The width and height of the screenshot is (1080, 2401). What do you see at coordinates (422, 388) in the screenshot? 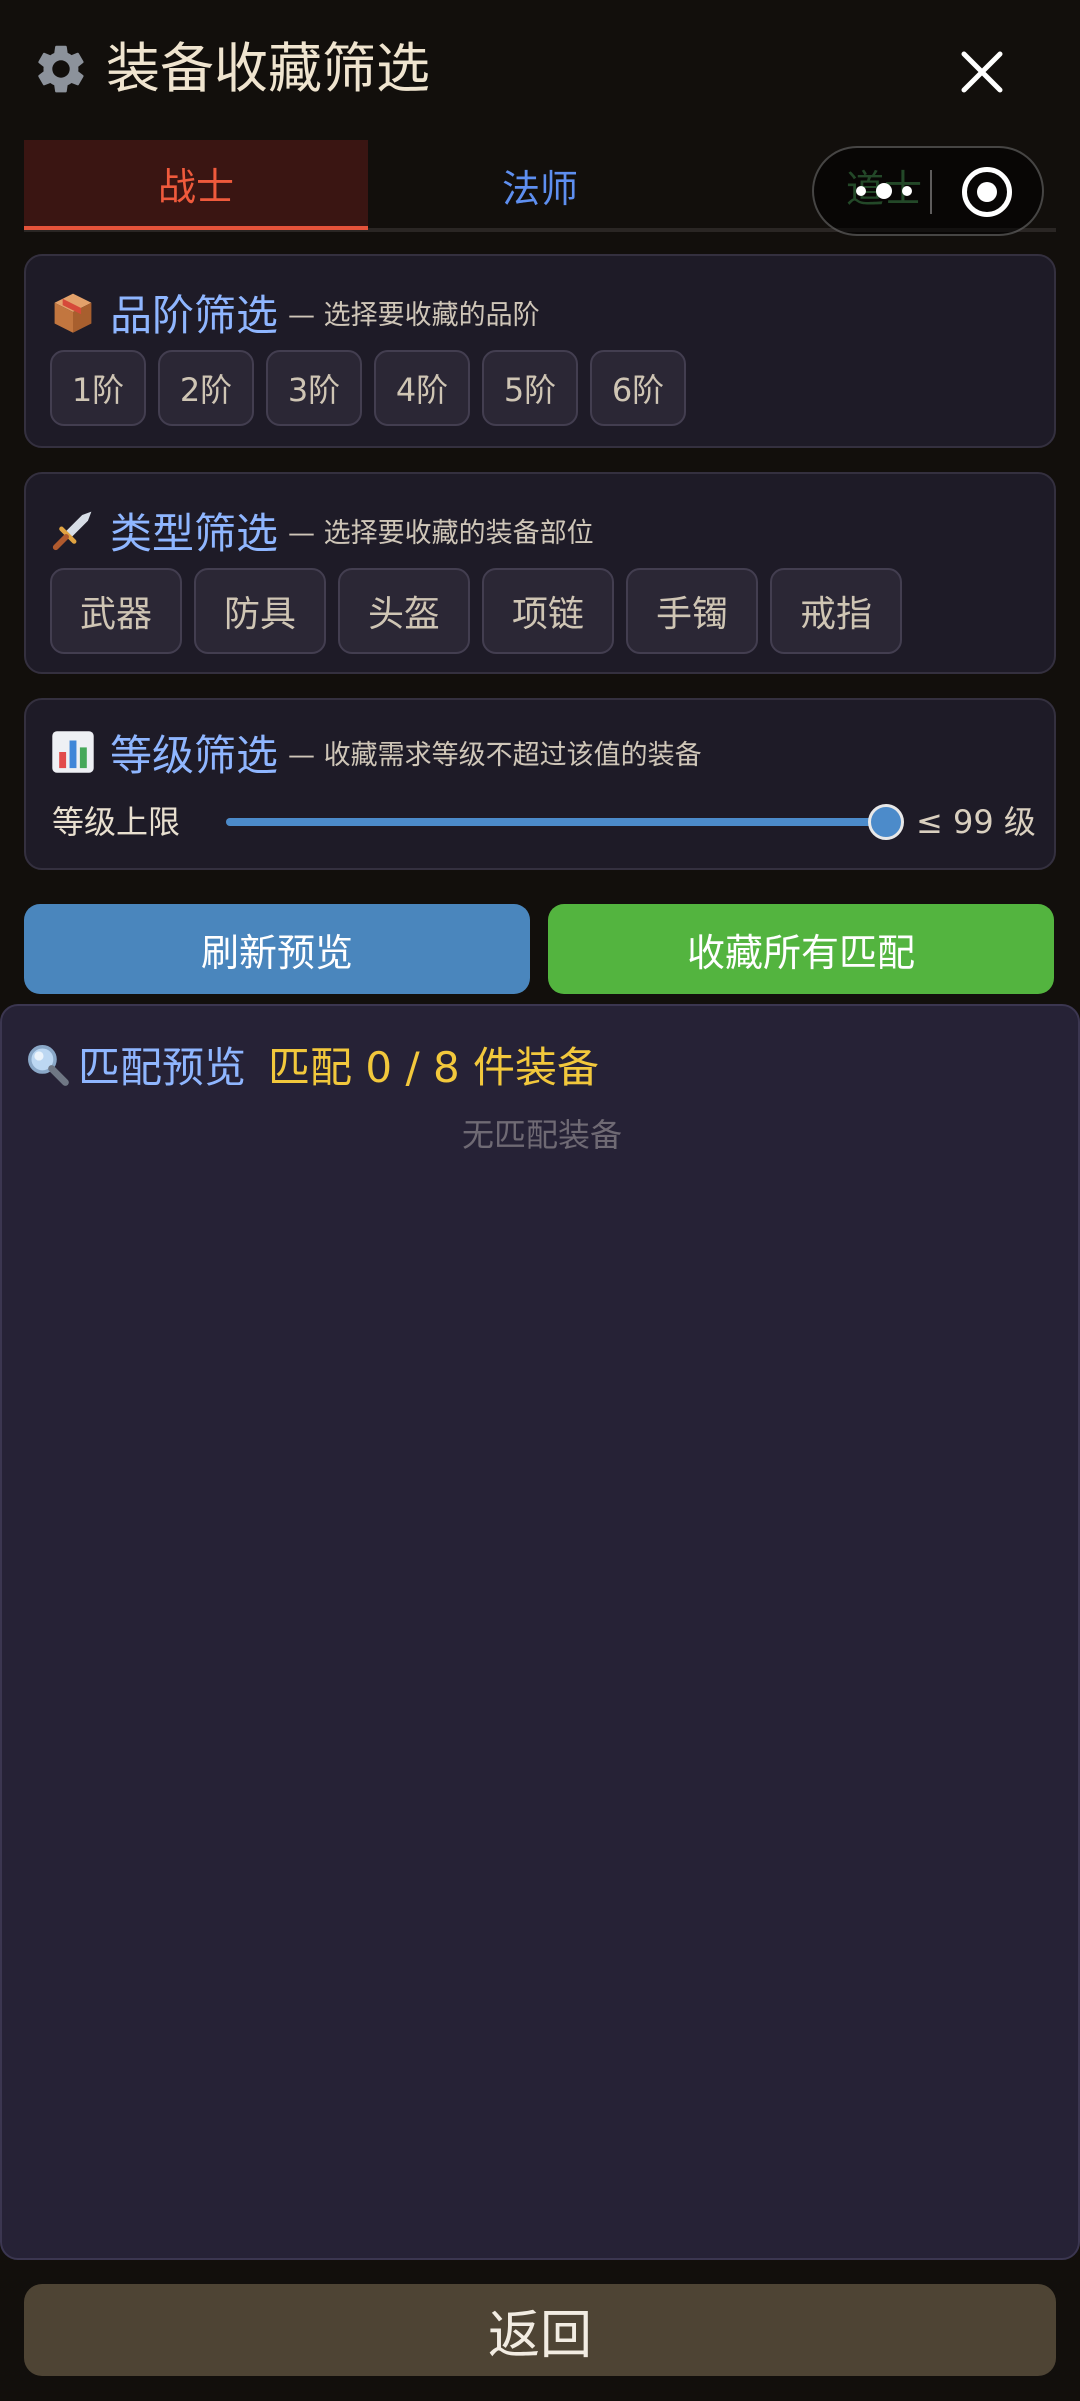
I see `grade-option-4: 4阶` at bounding box center [422, 388].